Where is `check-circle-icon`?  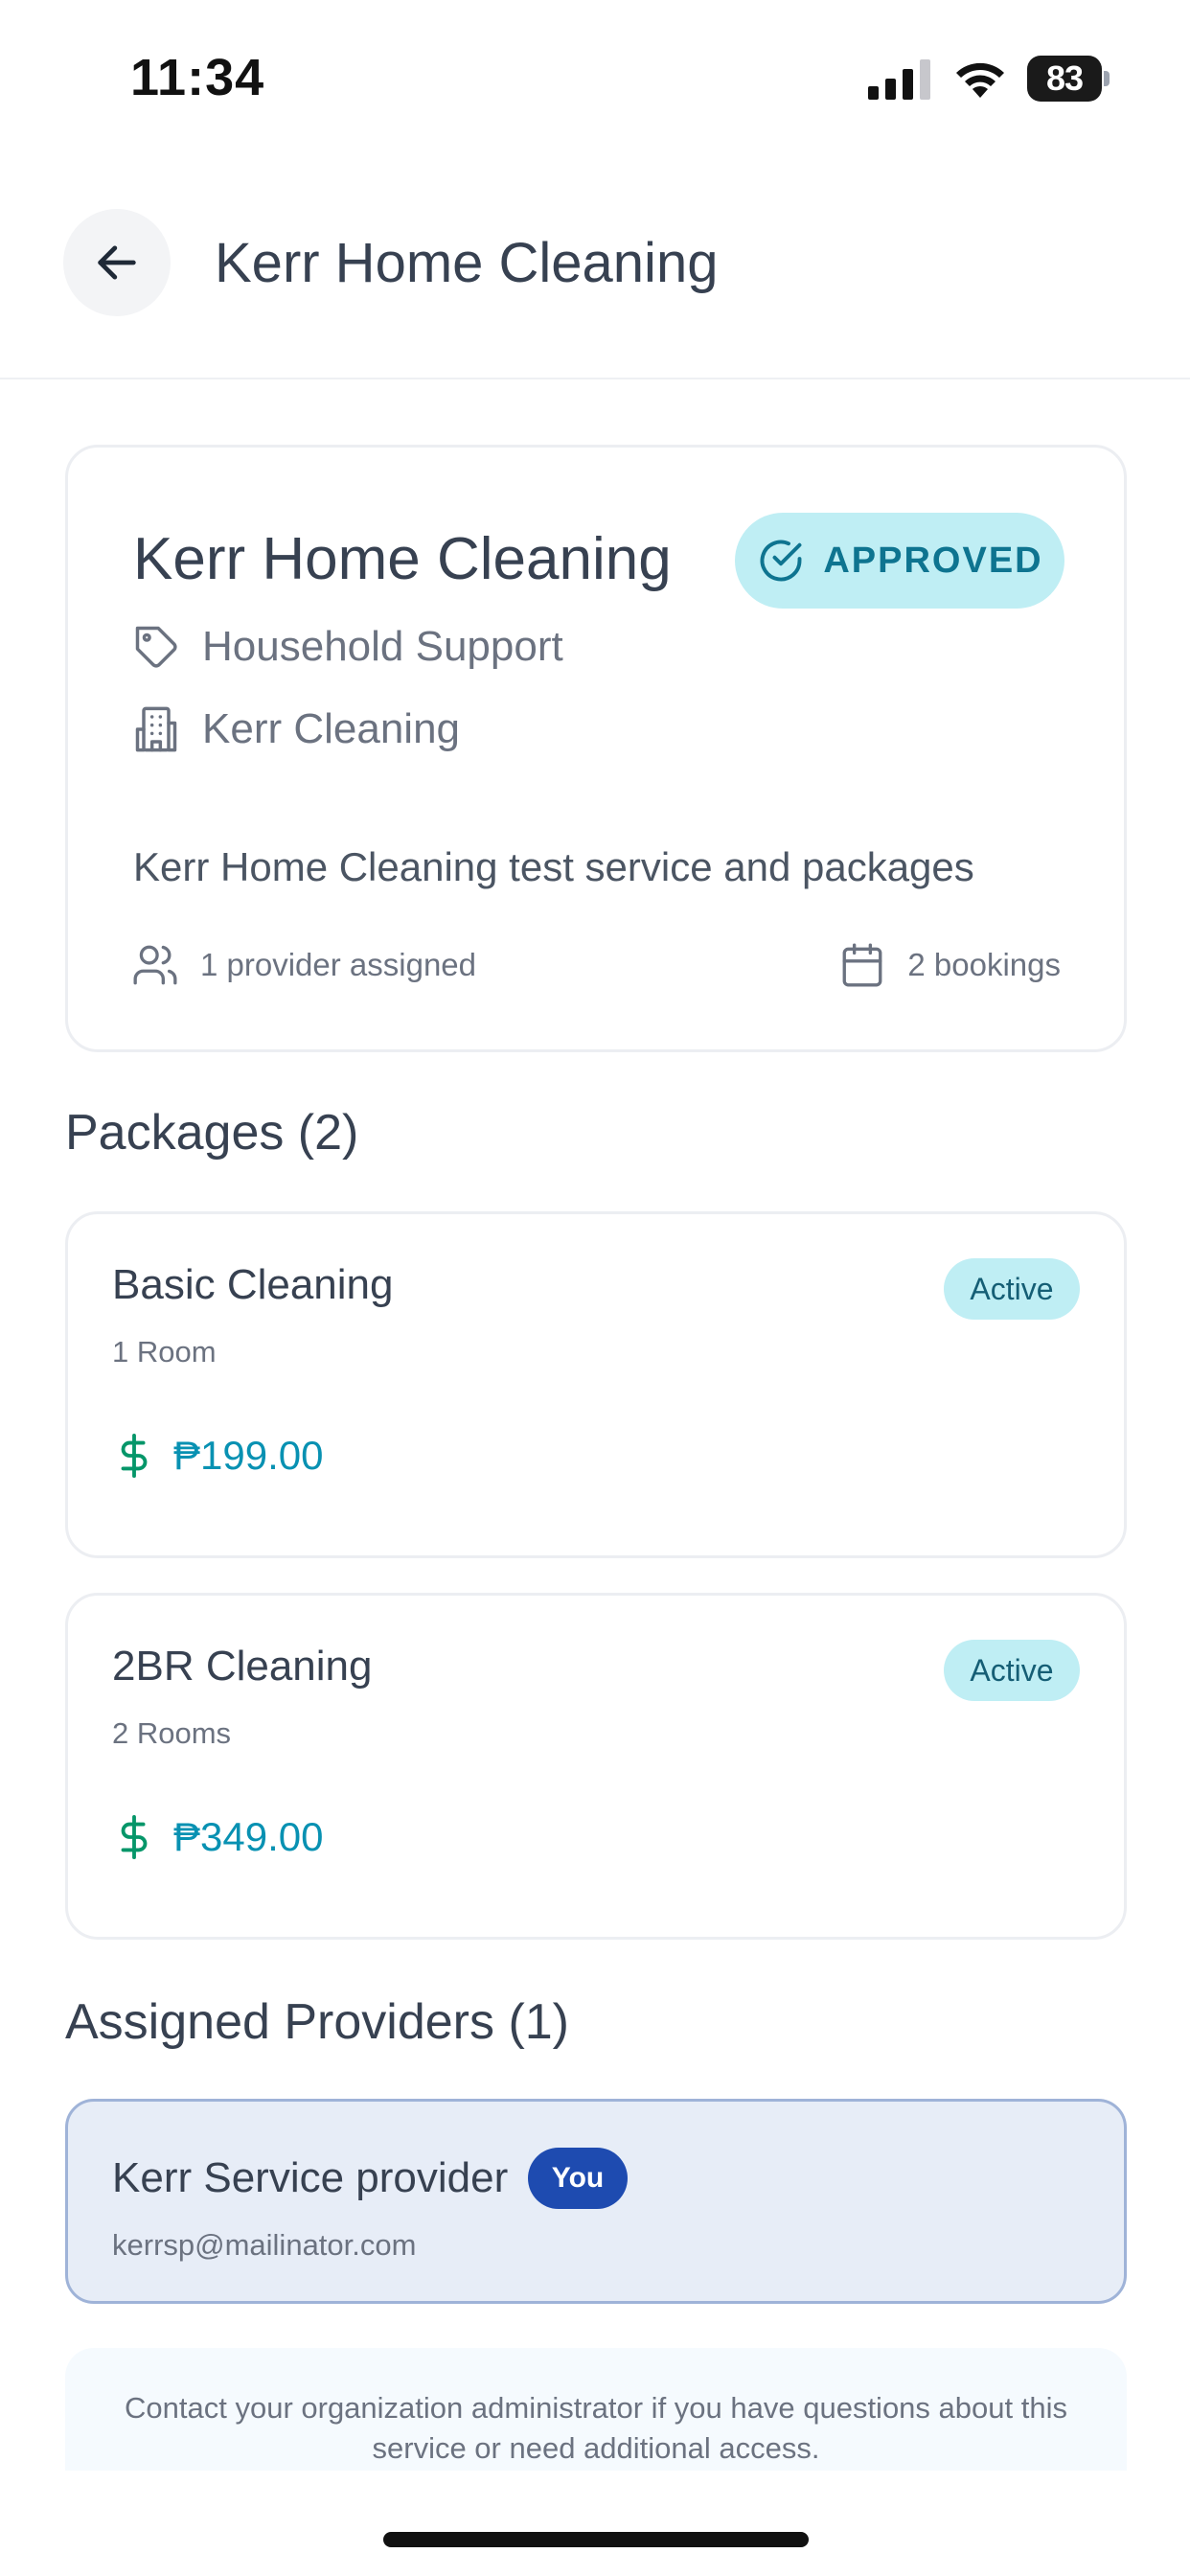 check-circle-icon is located at coordinates (781, 561).